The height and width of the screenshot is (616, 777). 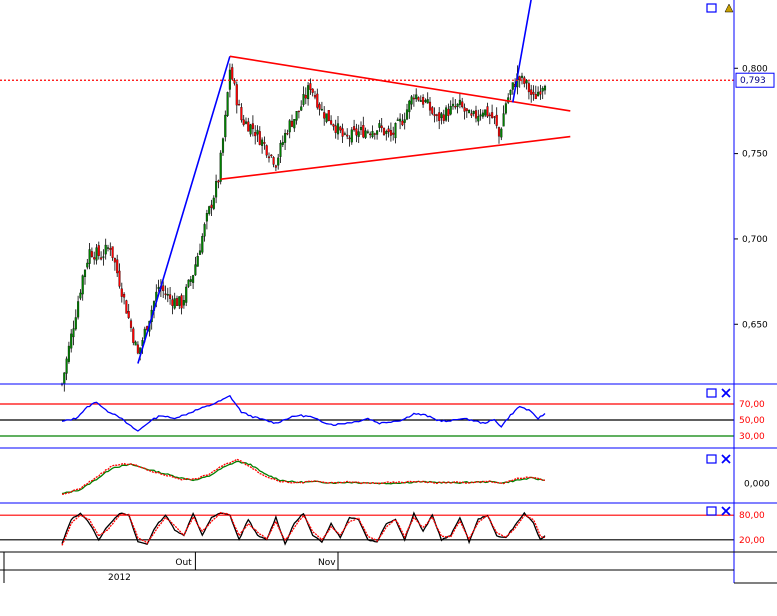 What do you see at coordinates (711, 511) in the screenshot?
I see `stochastic-restore-icon` at bounding box center [711, 511].